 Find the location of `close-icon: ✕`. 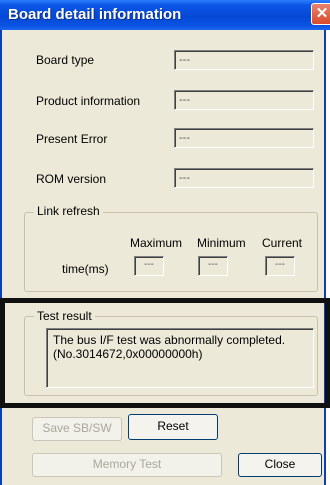

close-icon: ✕ is located at coordinates (320, 14).